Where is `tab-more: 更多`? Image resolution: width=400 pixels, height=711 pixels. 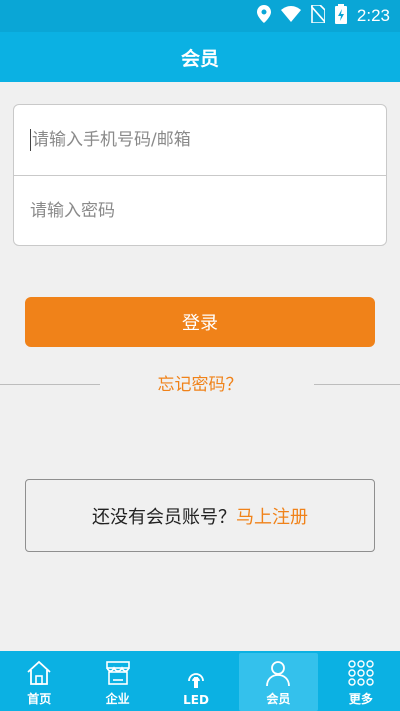 tab-more: 更多 is located at coordinates (361, 681).